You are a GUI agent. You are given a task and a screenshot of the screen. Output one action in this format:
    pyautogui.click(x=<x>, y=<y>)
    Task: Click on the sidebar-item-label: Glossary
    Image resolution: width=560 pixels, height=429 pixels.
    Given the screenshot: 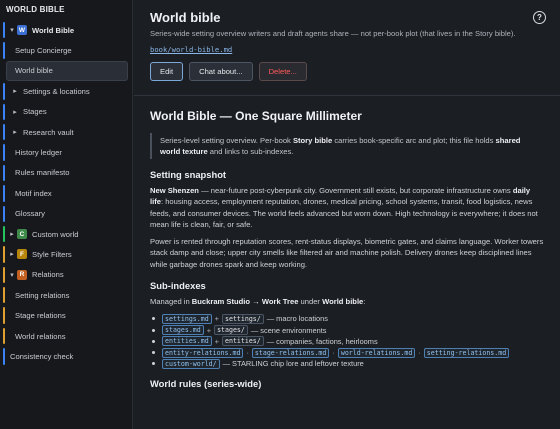 What is the action you would take?
    pyautogui.click(x=30, y=214)
    